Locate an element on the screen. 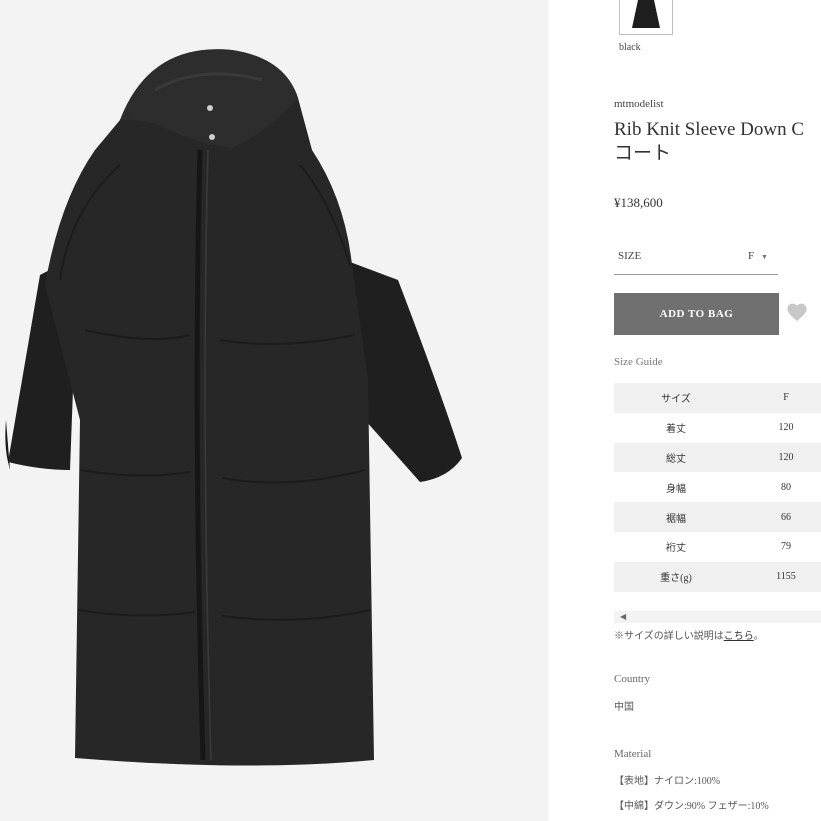 The width and height of the screenshot is (821, 821). table-row: 身幅 80 is located at coordinates (717, 487).